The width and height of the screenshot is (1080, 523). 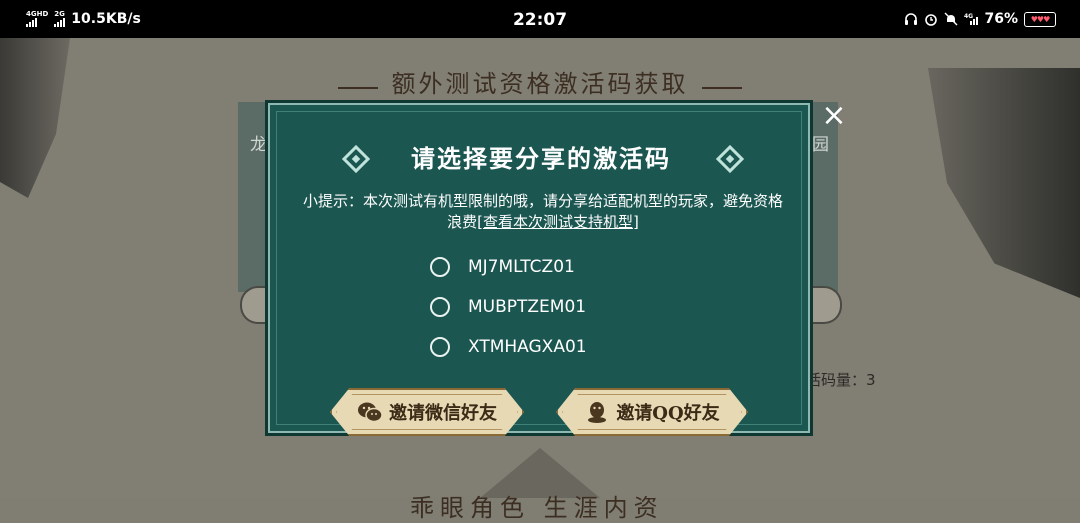 What do you see at coordinates (527, 307) in the screenshot?
I see `code-label: MUBPTZEM01` at bounding box center [527, 307].